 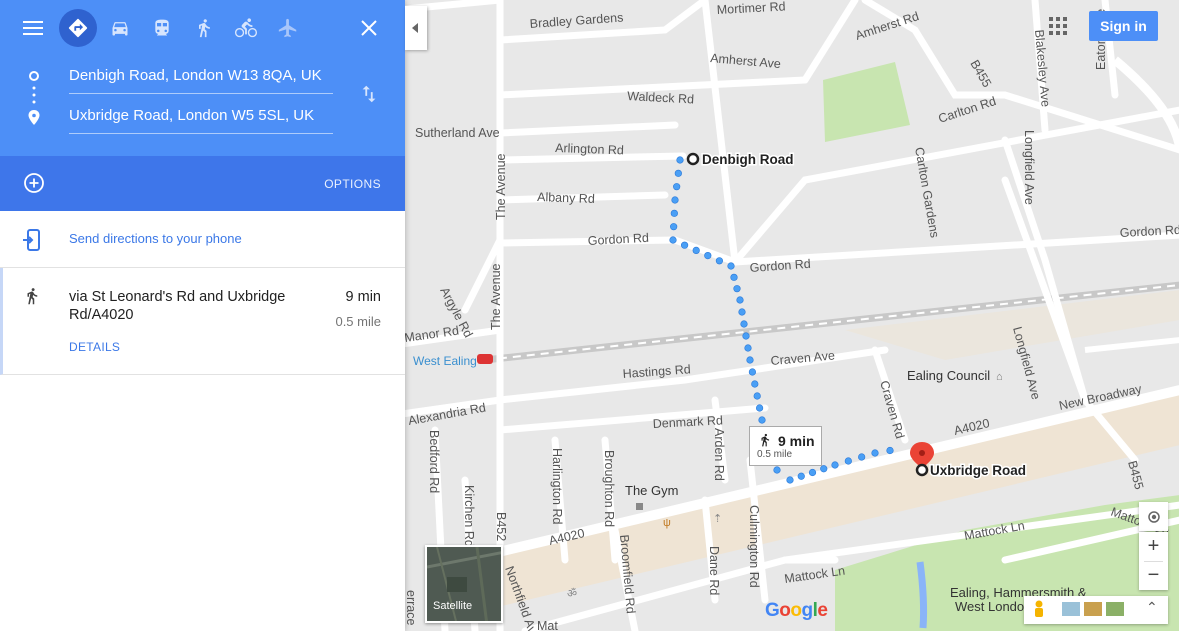 I want to click on road-label: Waldeck Rd, so click(x=661, y=97).